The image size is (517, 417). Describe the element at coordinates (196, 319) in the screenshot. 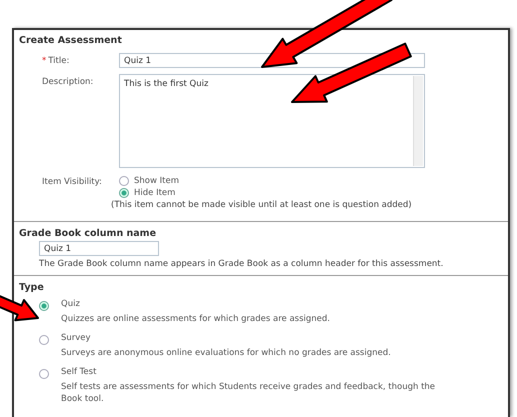

I see `option-description: Quizzes are online assessments for which grades are assigned.` at that location.